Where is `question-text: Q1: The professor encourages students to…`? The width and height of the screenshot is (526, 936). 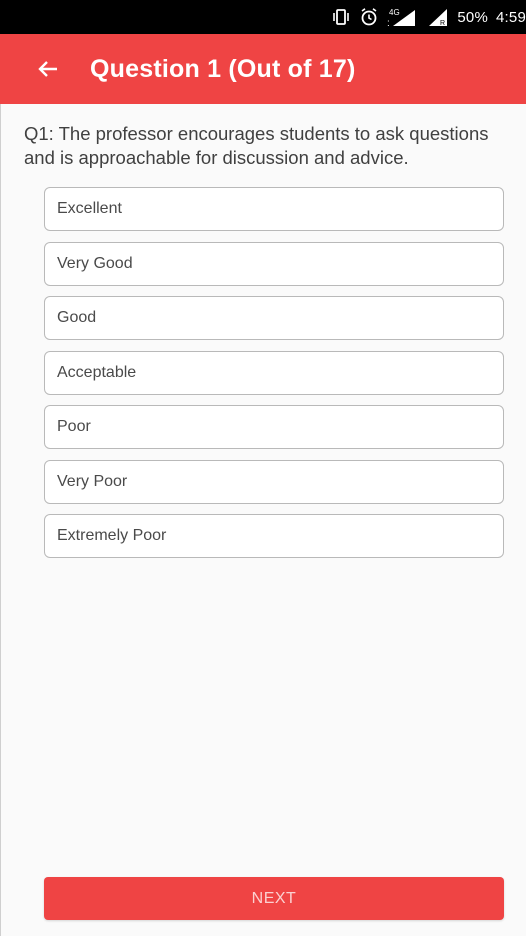
question-text: Q1: The professor encourages students to… is located at coordinates (256, 145).